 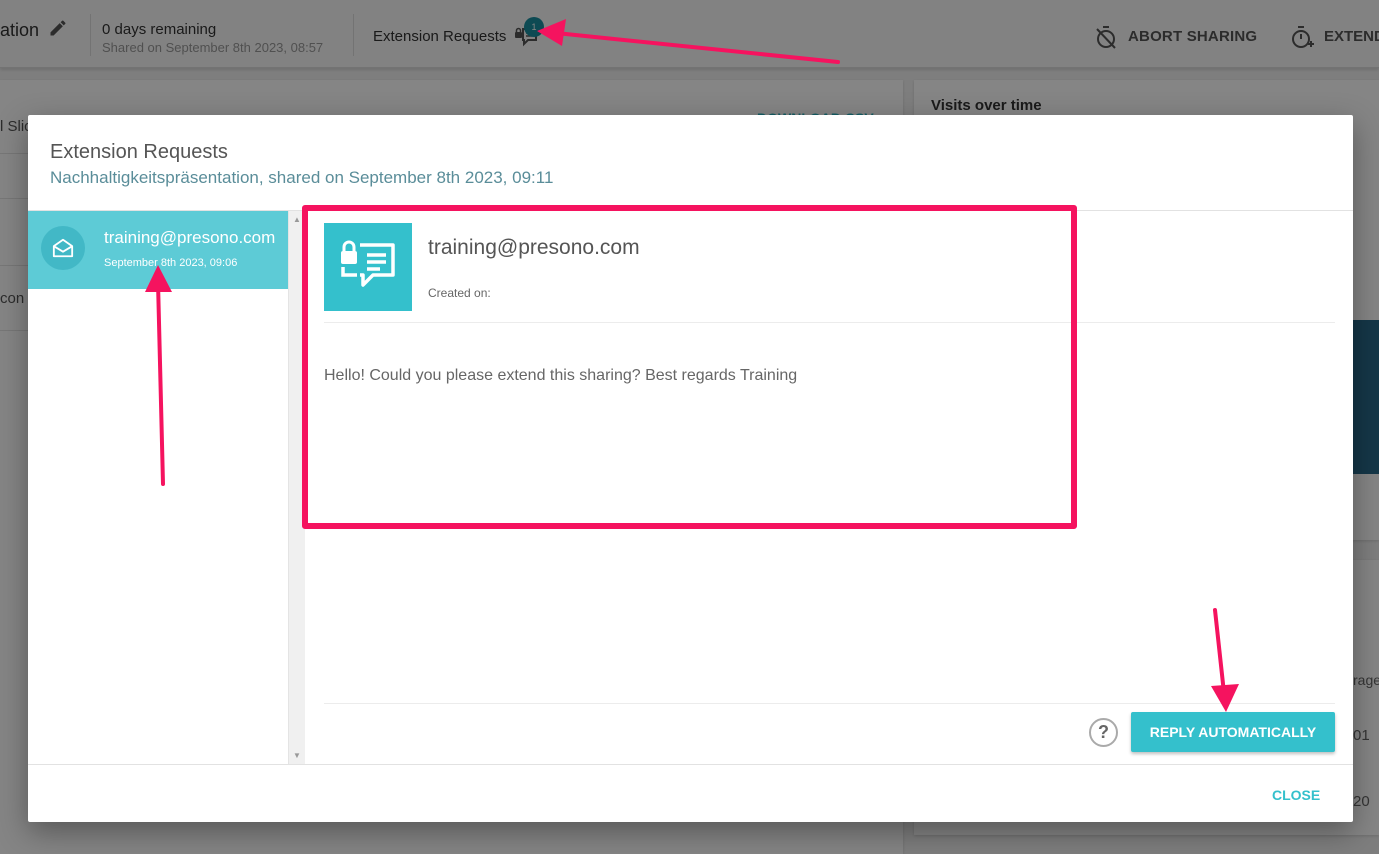 What do you see at coordinates (190, 237) in the screenshot?
I see `request-email: training@presono.com` at bounding box center [190, 237].